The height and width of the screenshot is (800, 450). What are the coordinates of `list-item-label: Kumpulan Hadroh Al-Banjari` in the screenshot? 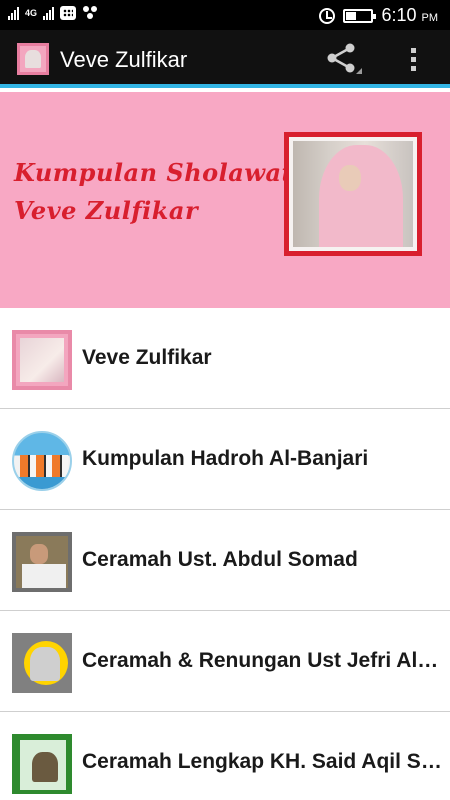 It's located at (225, 458).